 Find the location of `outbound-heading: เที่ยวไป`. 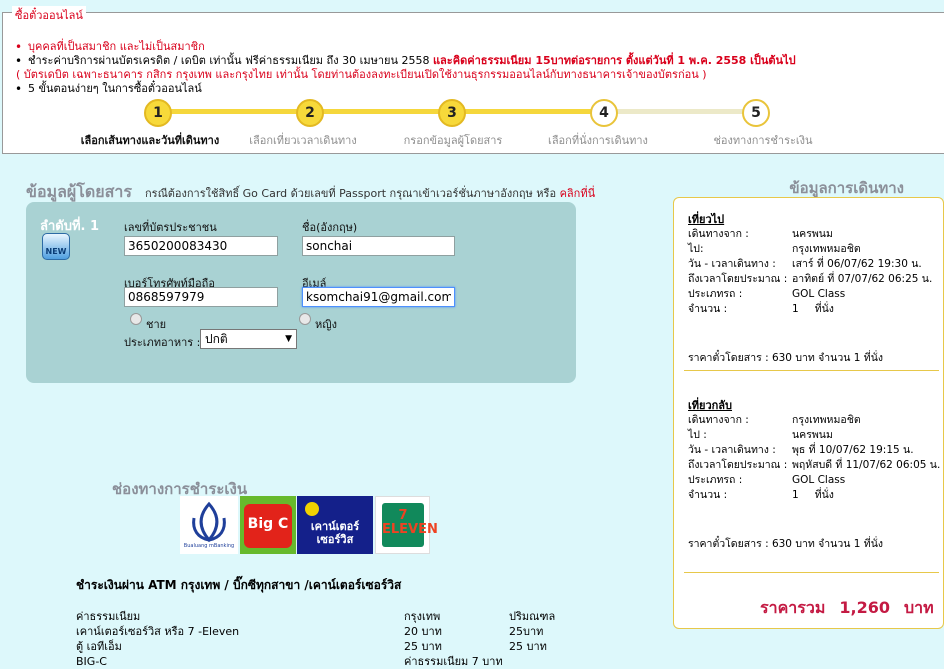

outbound-heading: เที่ยวไป is located at coordinates (706, 219).